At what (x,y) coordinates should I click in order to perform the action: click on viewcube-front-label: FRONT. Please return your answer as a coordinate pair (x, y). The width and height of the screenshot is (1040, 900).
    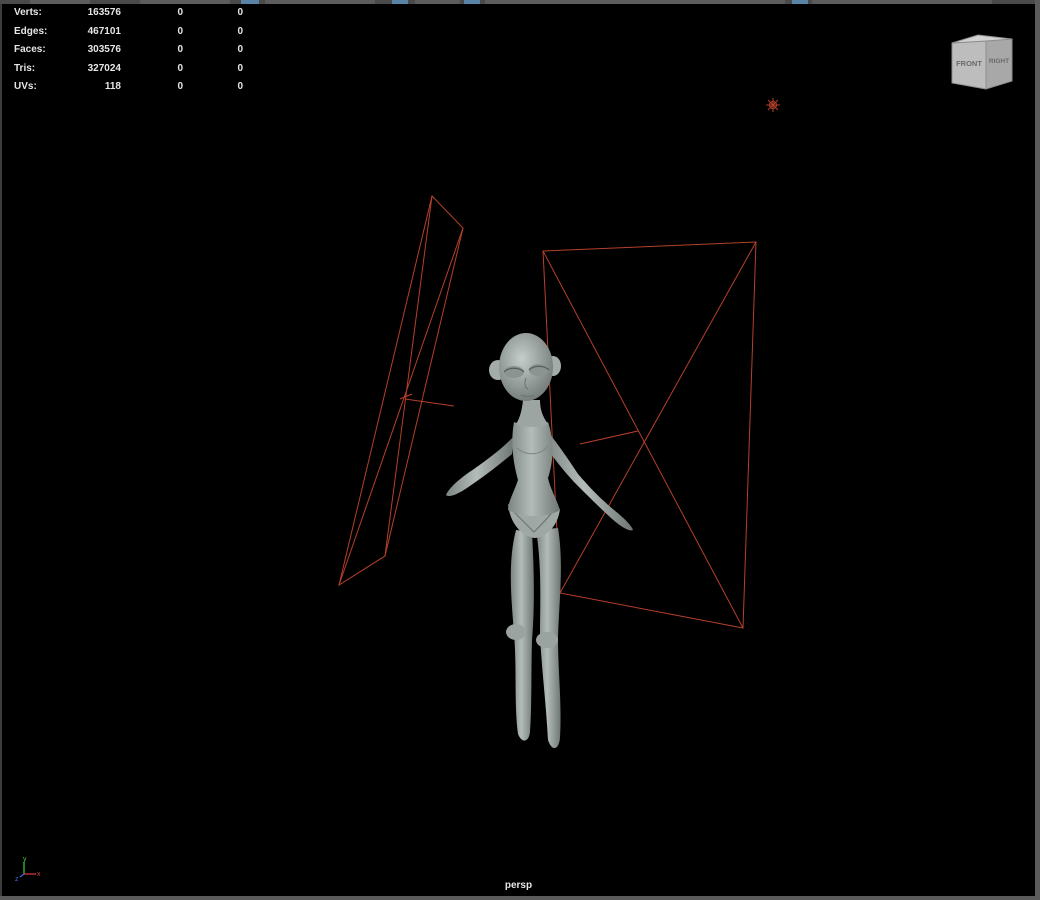
    Looking at the image, I should click on (969, 63).